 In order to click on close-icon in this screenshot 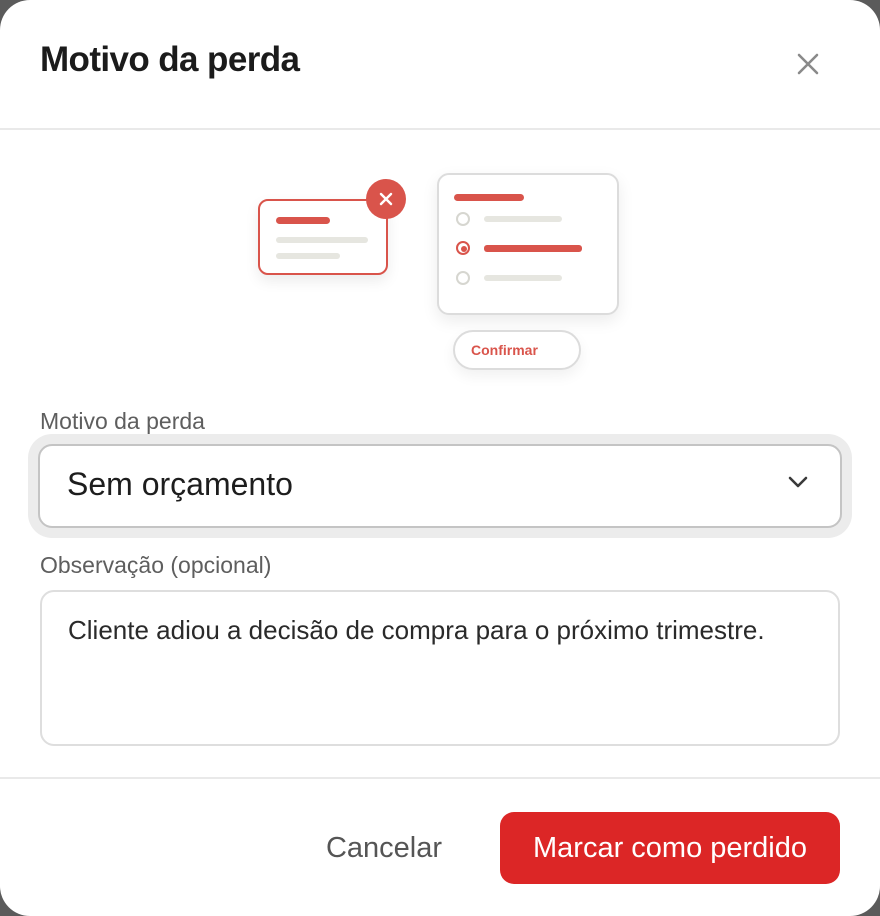, I will do `click(808, 64)`.